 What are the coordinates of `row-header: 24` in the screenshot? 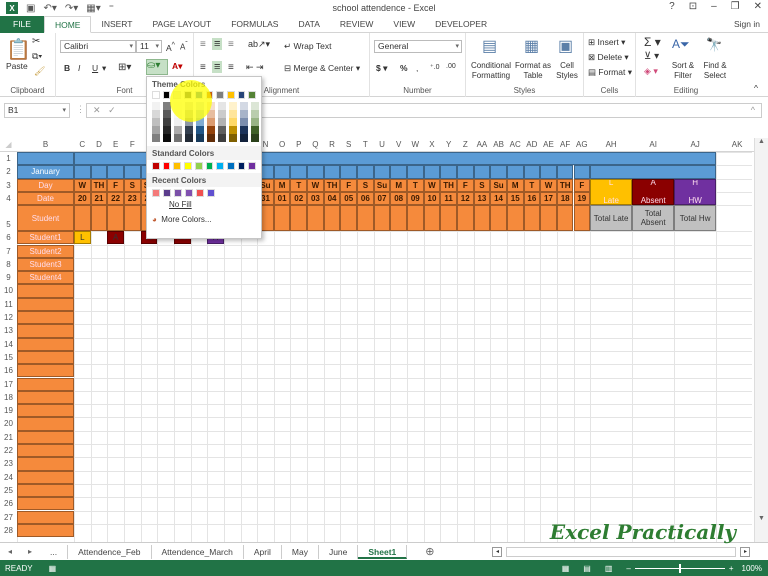 It's located at (8, 477).